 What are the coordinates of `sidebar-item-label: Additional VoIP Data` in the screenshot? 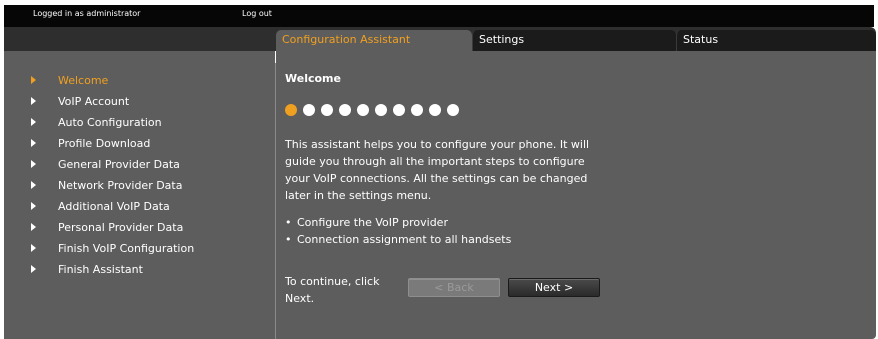 It's located at (114, 206).